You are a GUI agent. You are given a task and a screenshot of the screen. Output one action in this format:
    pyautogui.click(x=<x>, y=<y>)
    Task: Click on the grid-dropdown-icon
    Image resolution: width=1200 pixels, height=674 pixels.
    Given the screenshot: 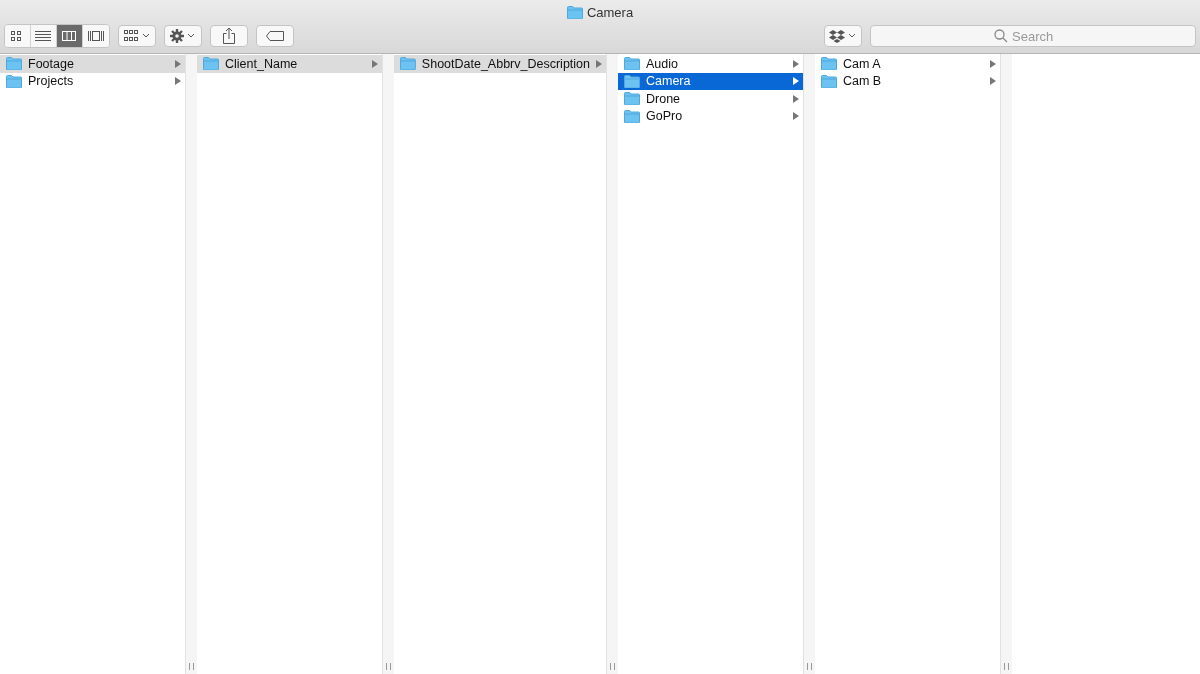 What is the action you would take?
    pyautogui.click(x=137, y=36)
    